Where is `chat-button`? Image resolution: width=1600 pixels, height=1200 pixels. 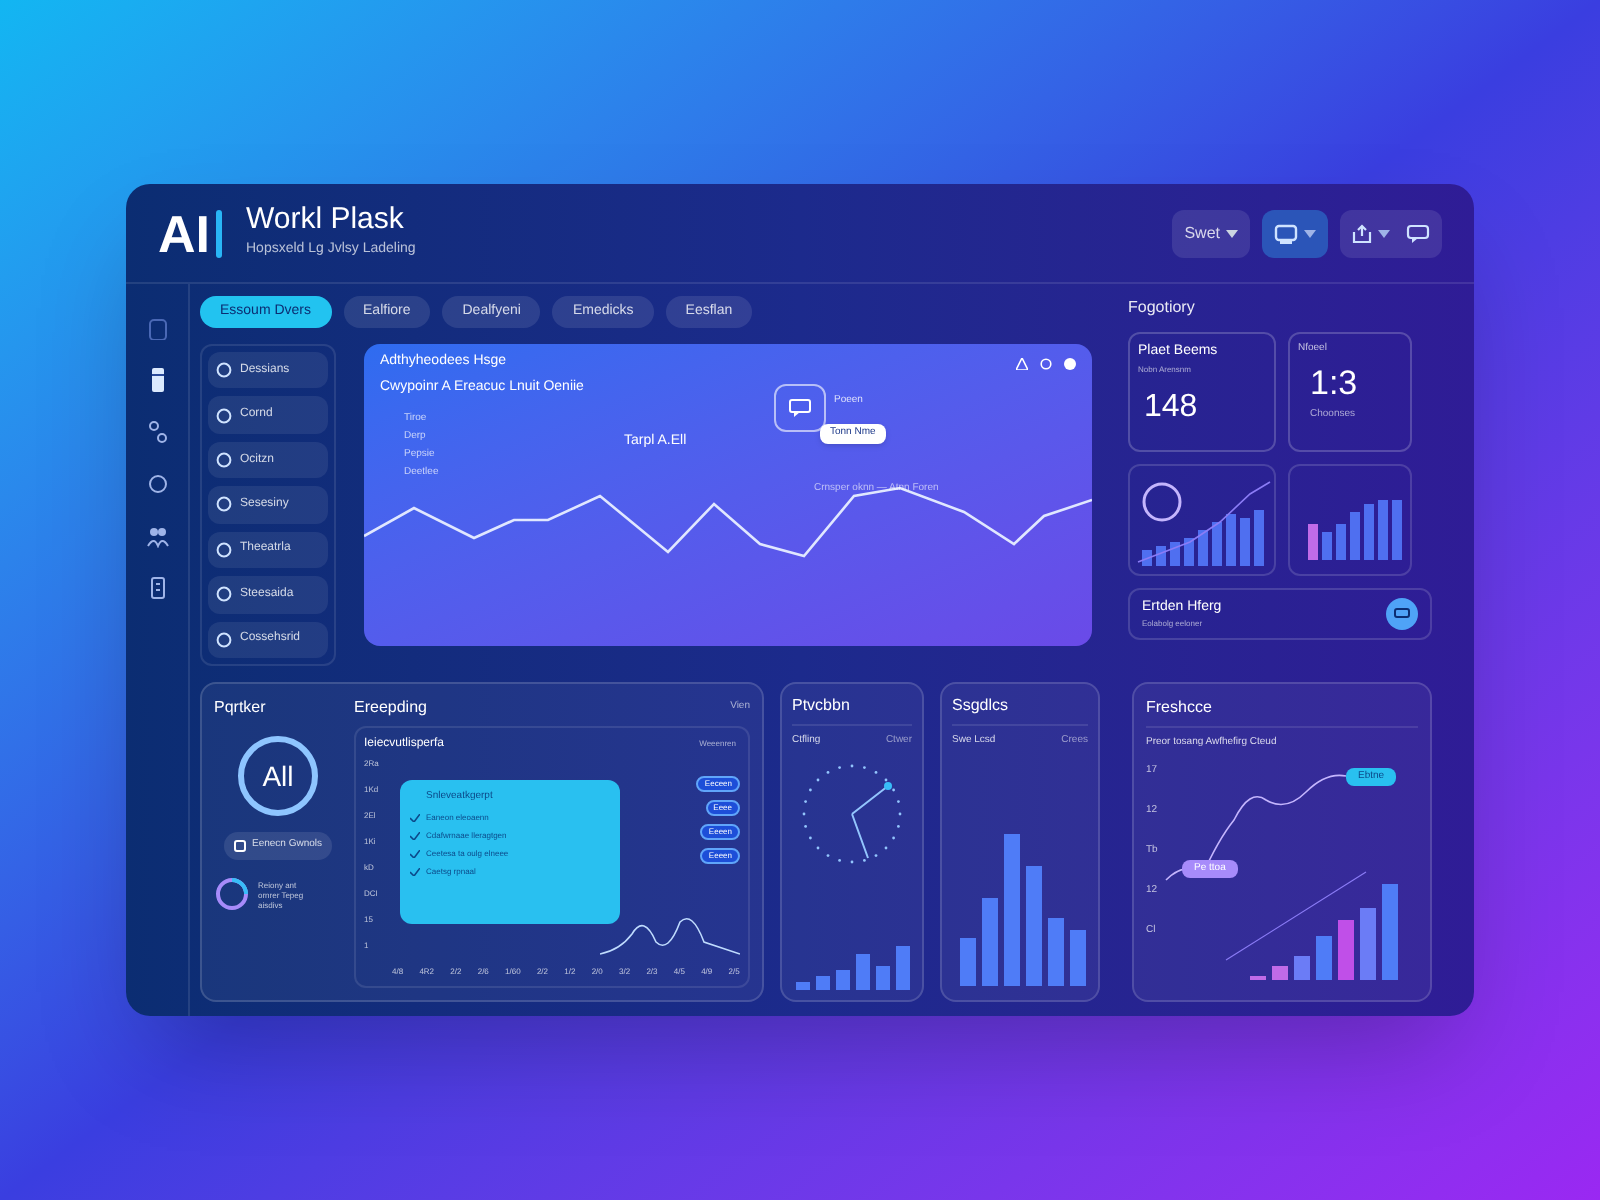 chat-button is located at coordinates (1402, 614).